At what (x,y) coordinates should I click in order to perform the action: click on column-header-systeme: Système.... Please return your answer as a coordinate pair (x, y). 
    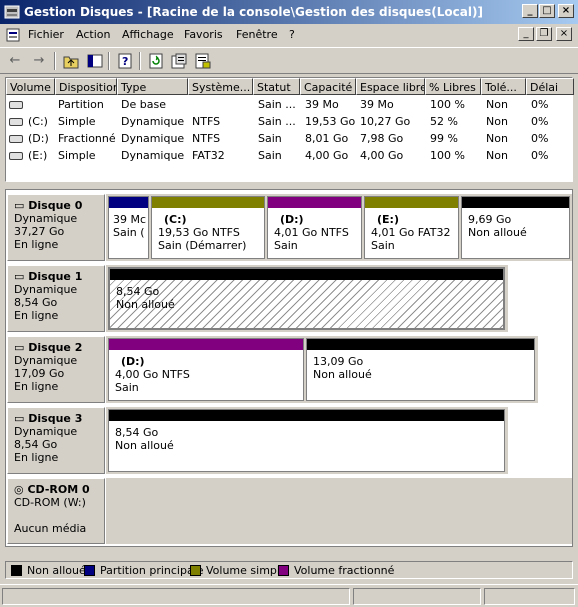
    Looking at the image, I should click on (220, 86).